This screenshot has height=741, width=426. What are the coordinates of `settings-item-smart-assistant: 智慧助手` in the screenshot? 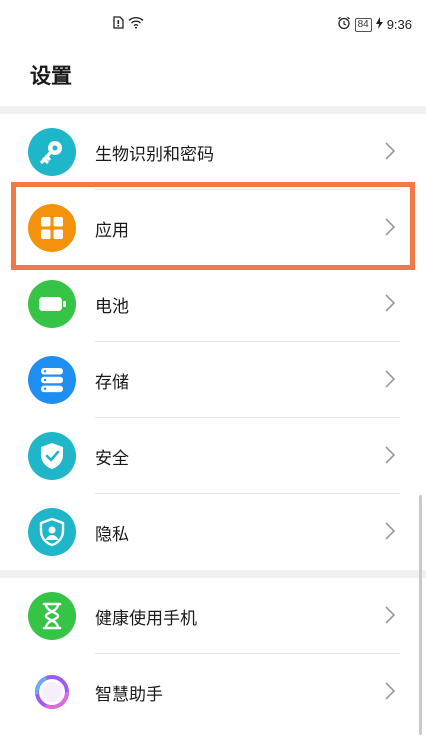 It's located at (213, 692).